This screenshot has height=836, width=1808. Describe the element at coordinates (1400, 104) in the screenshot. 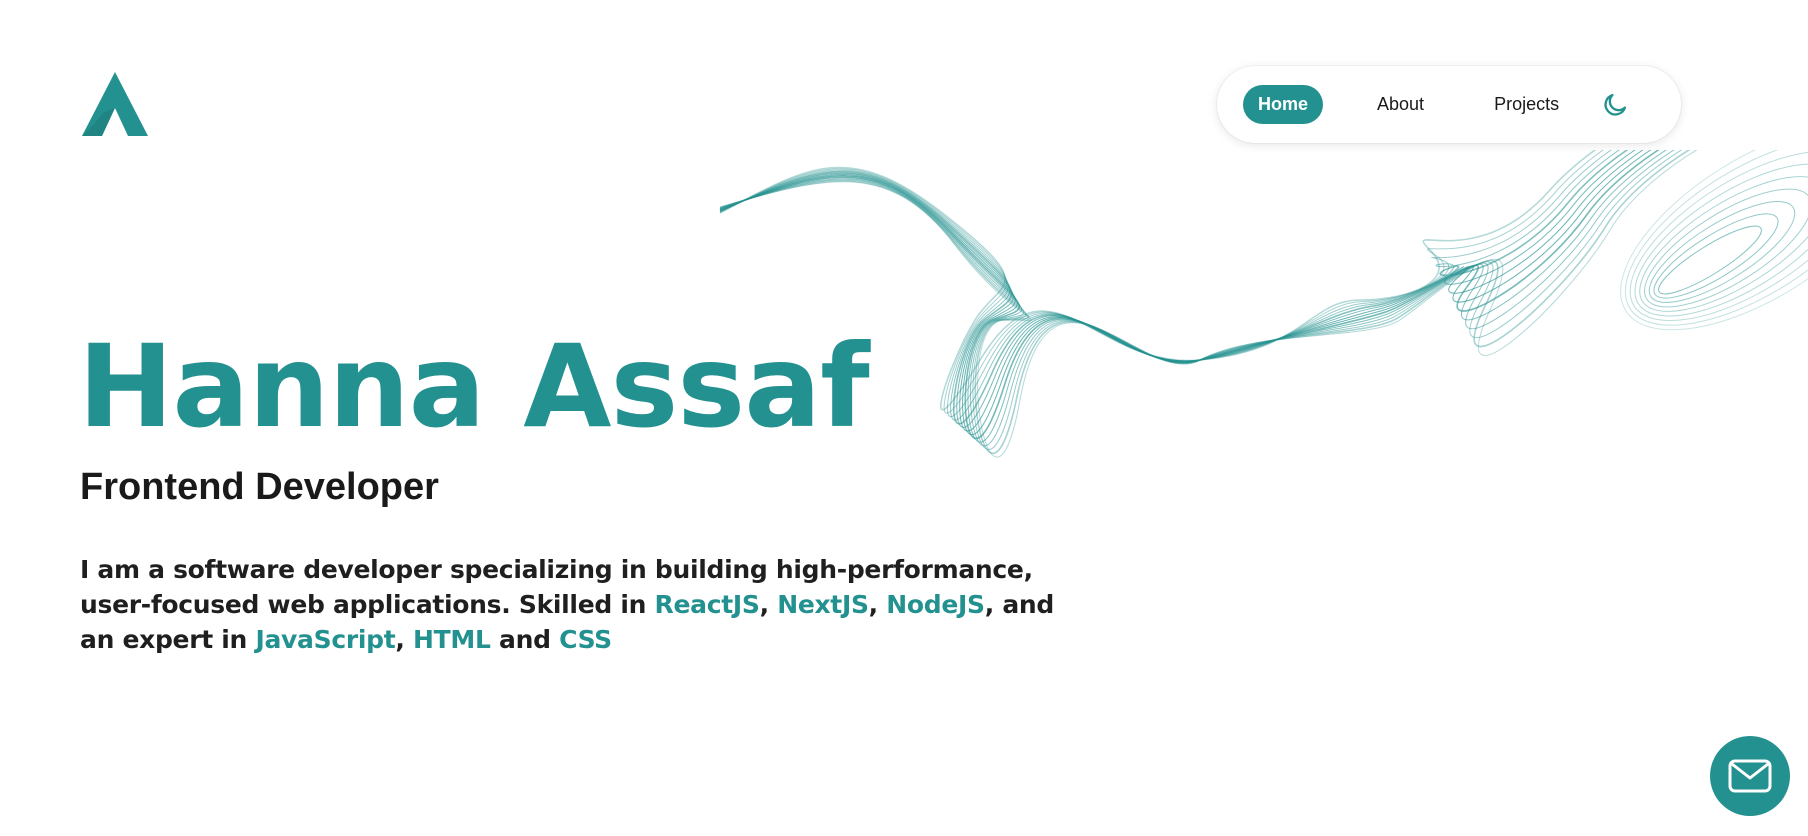

I see `nav-about-link: About` at that location.